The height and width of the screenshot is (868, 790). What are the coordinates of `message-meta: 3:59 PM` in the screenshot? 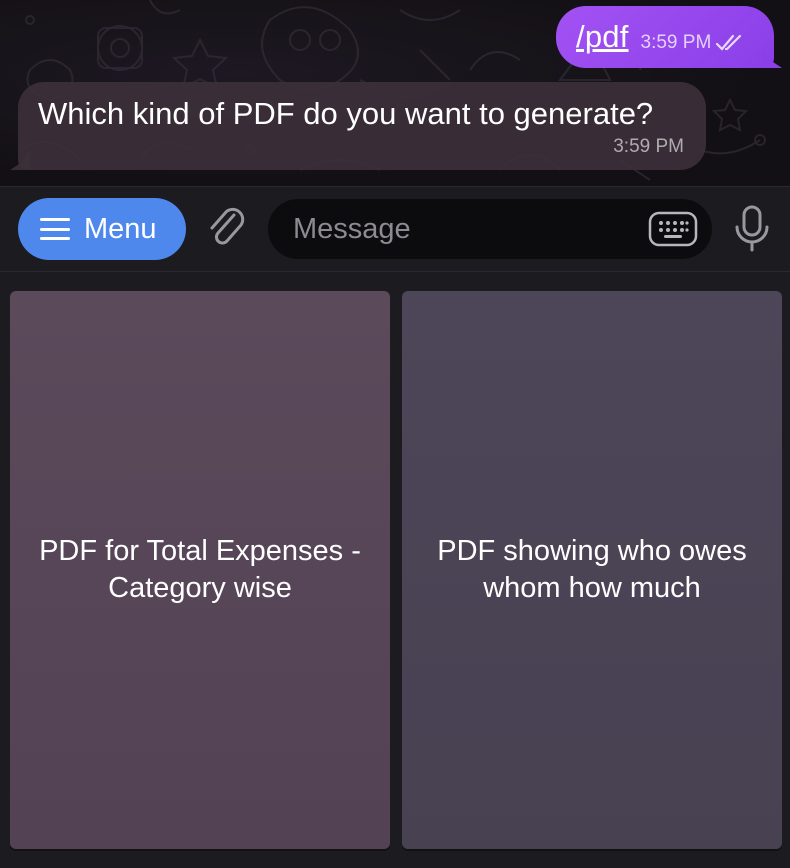 It's located at (693, 43).